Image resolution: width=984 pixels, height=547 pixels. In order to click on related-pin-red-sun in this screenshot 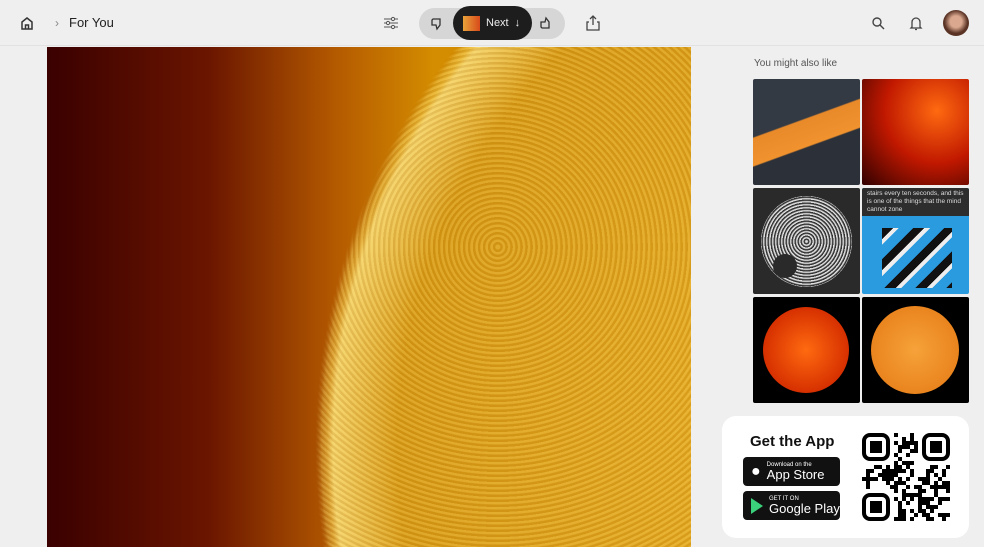, I will do `click(806, 350)`.